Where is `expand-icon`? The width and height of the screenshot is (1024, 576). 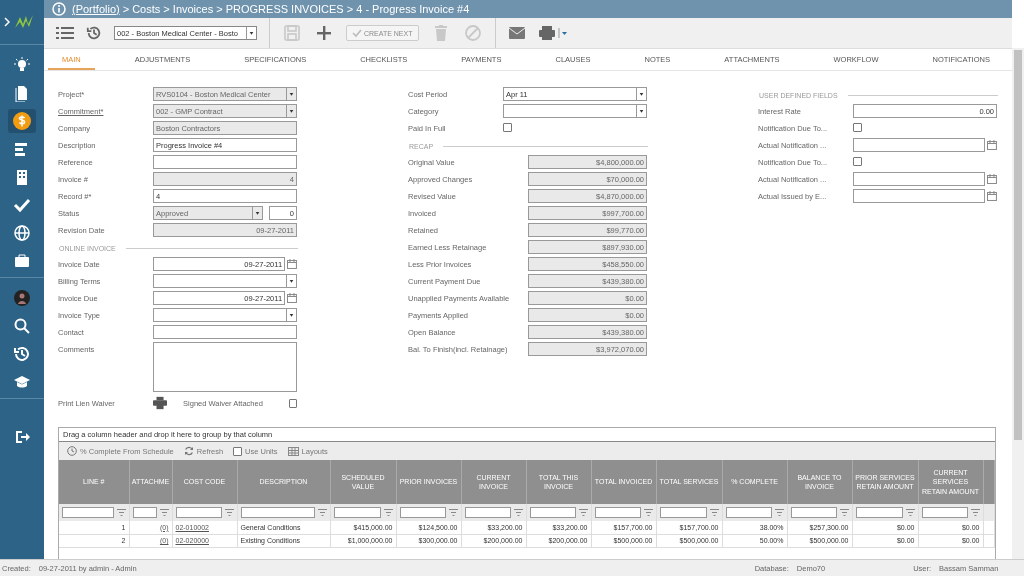
expand-icon is located at coordinates (7, 22).